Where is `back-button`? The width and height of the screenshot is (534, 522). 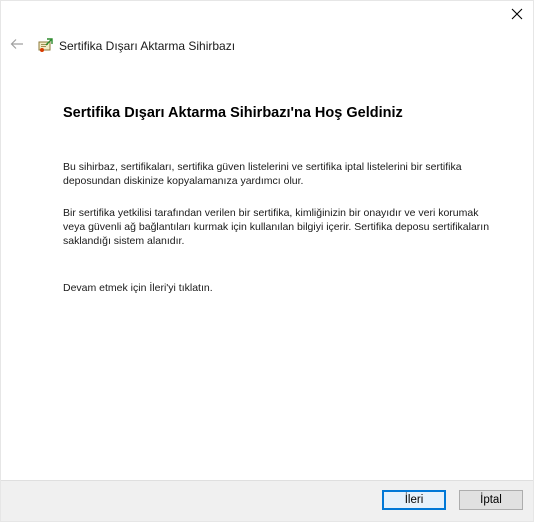
back-button is located at coordinates (17, 46).